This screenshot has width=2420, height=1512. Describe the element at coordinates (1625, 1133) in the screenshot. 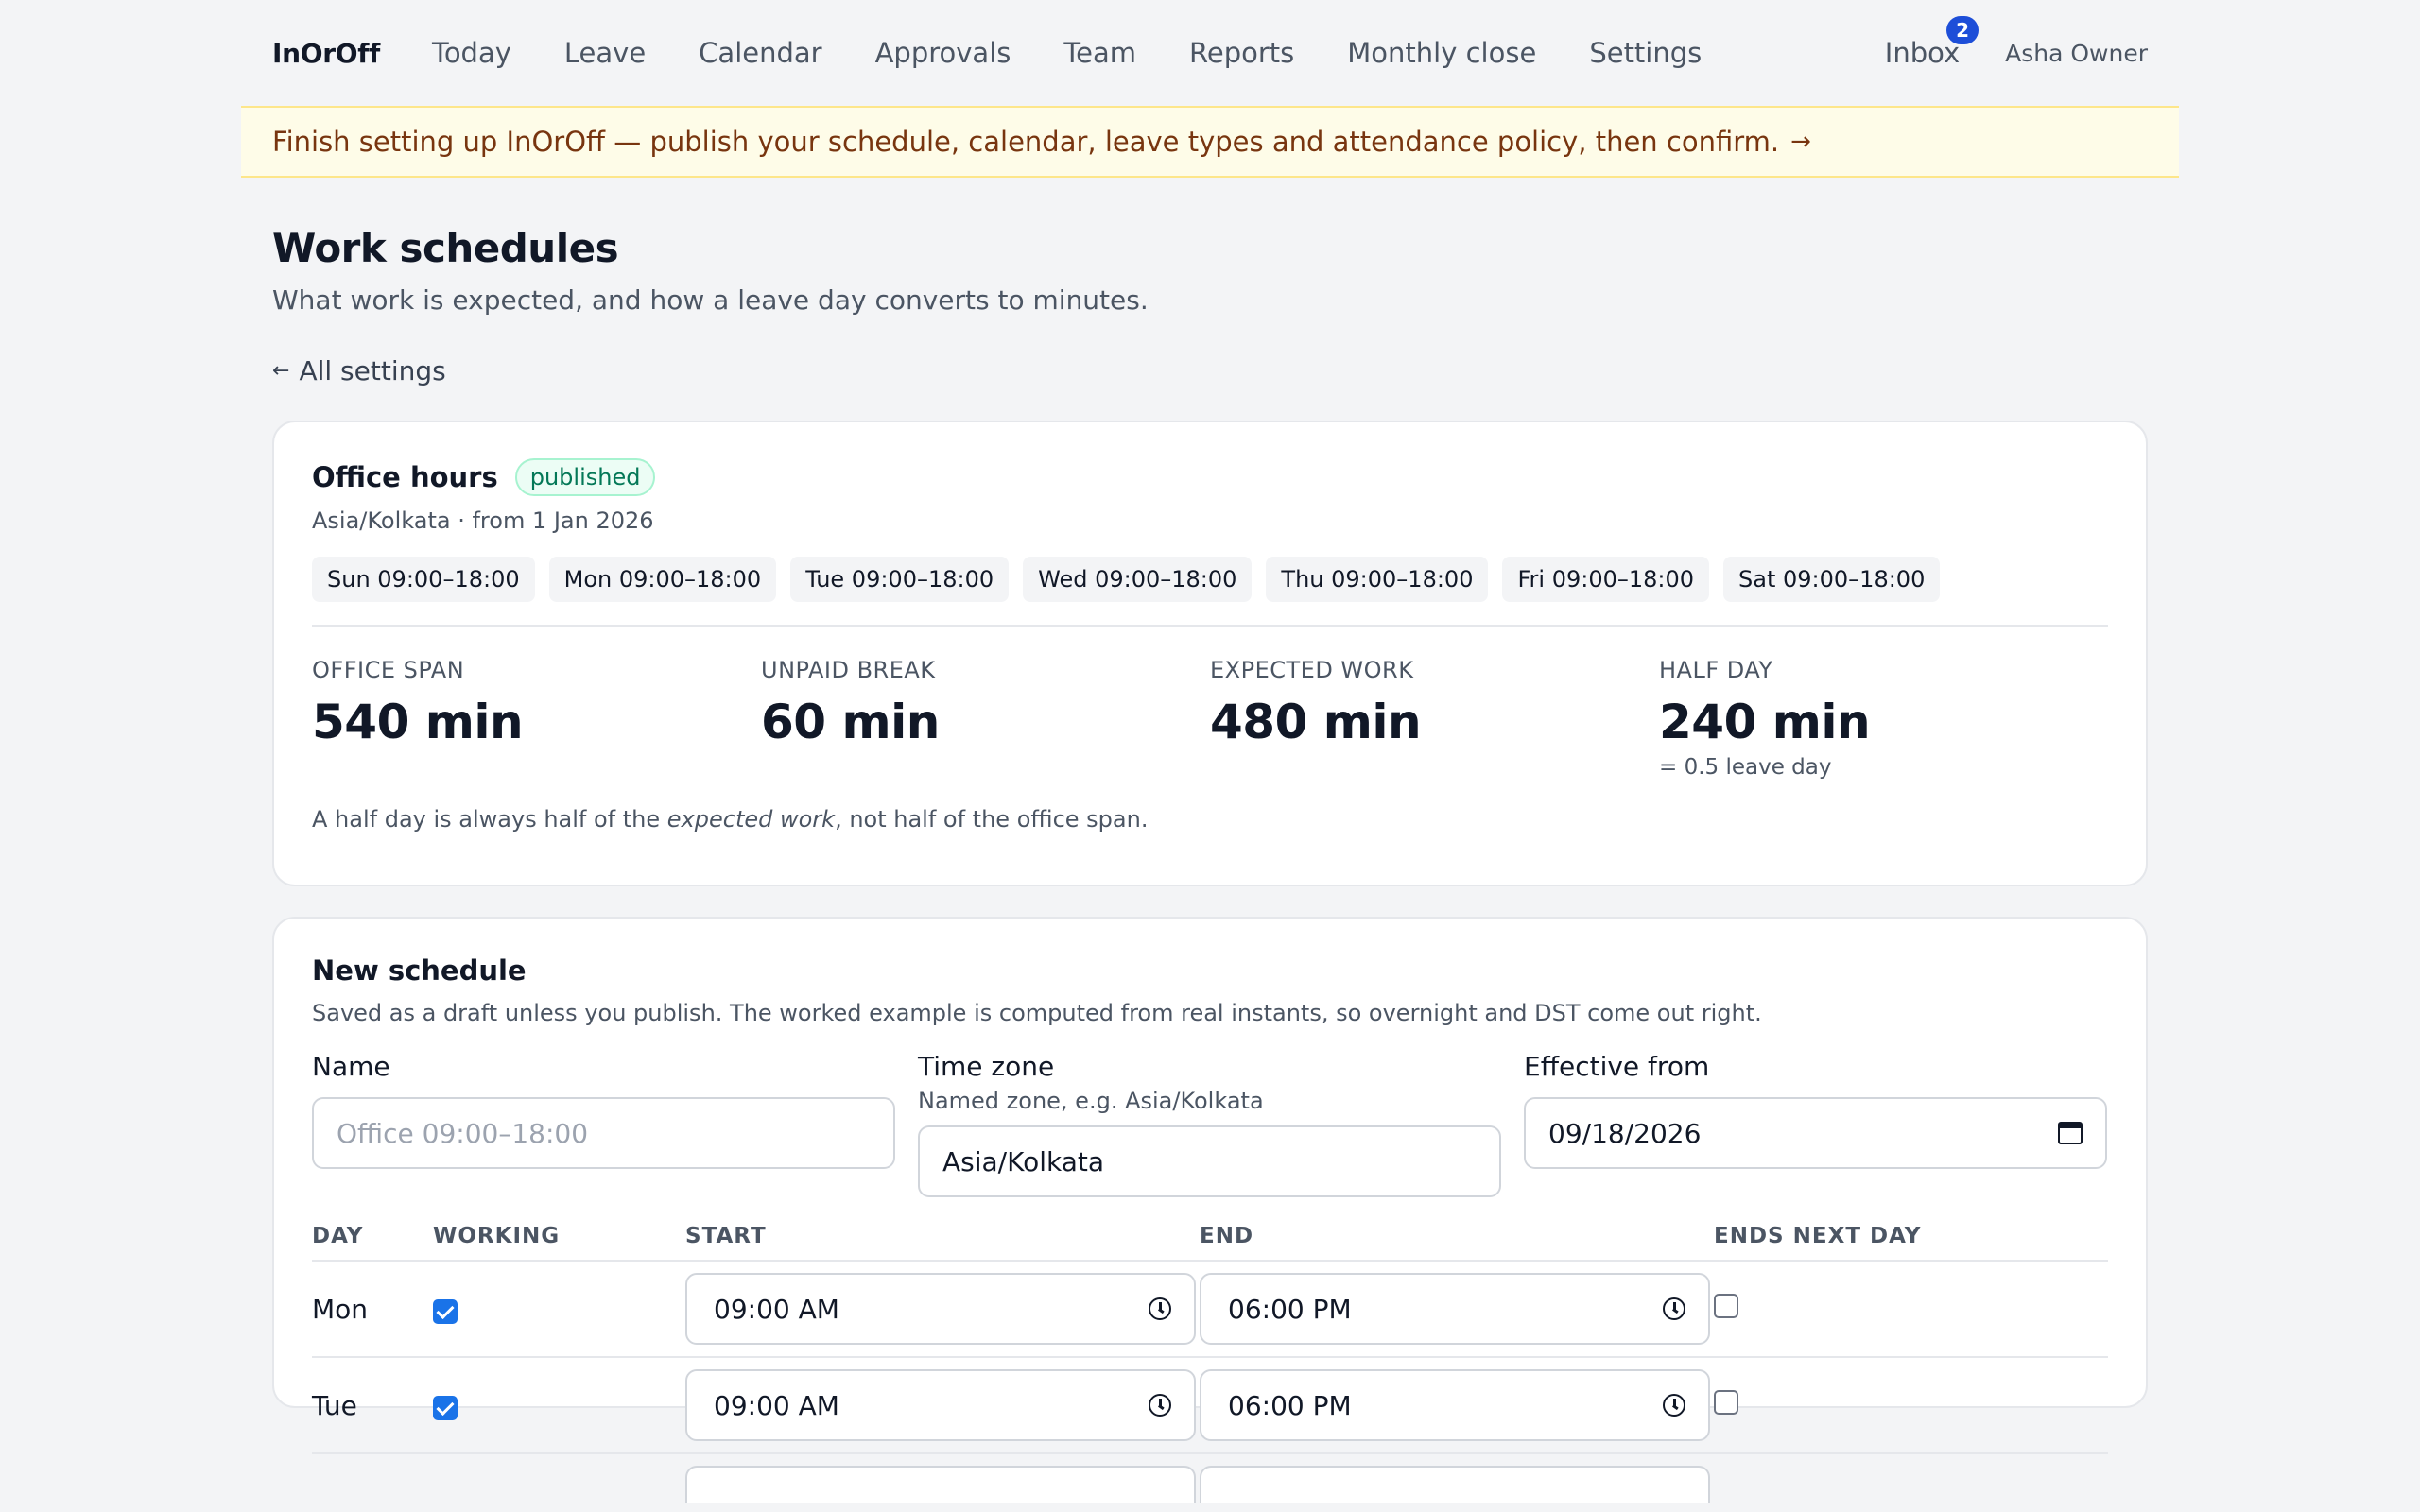

I see `effective-from-value: 09/18/2026` at that location.